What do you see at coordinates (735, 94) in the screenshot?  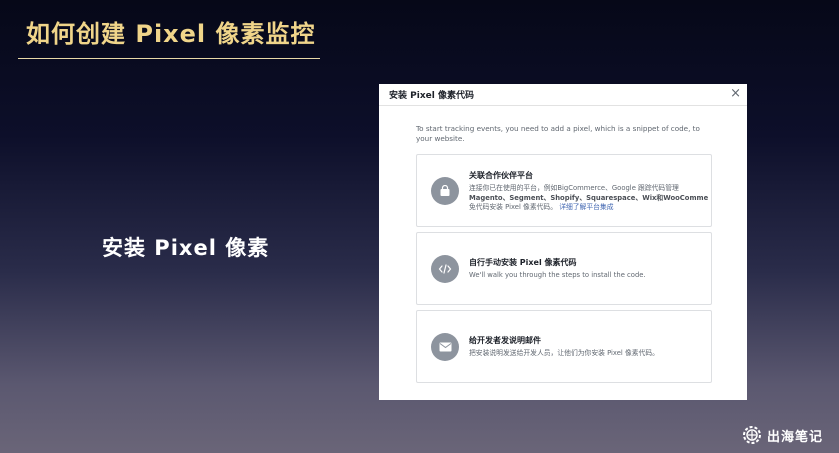 I see `close-icon: ×` at bounding box center [735, 94].